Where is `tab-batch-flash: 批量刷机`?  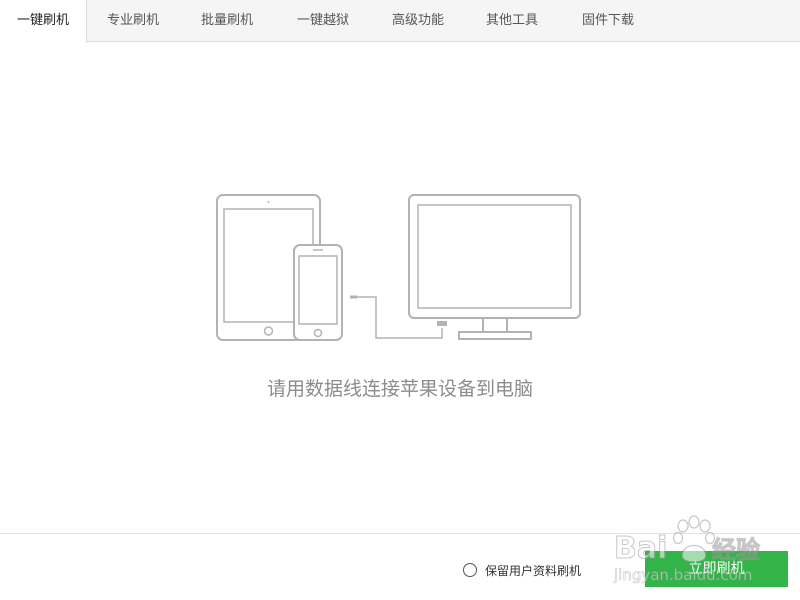
tab-batch-flash: 批量刷机 is located at coordinates (227, 21).